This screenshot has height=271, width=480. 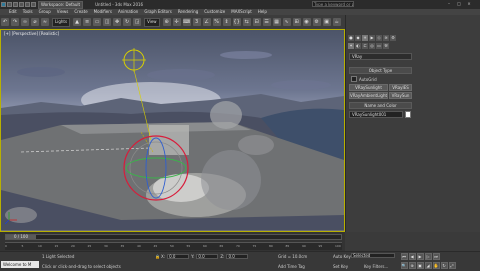 What do you see at coordinates (246, 22) in the screenshot?
I see `mirror-icon: ⇆` at bounding box center [246, 22].